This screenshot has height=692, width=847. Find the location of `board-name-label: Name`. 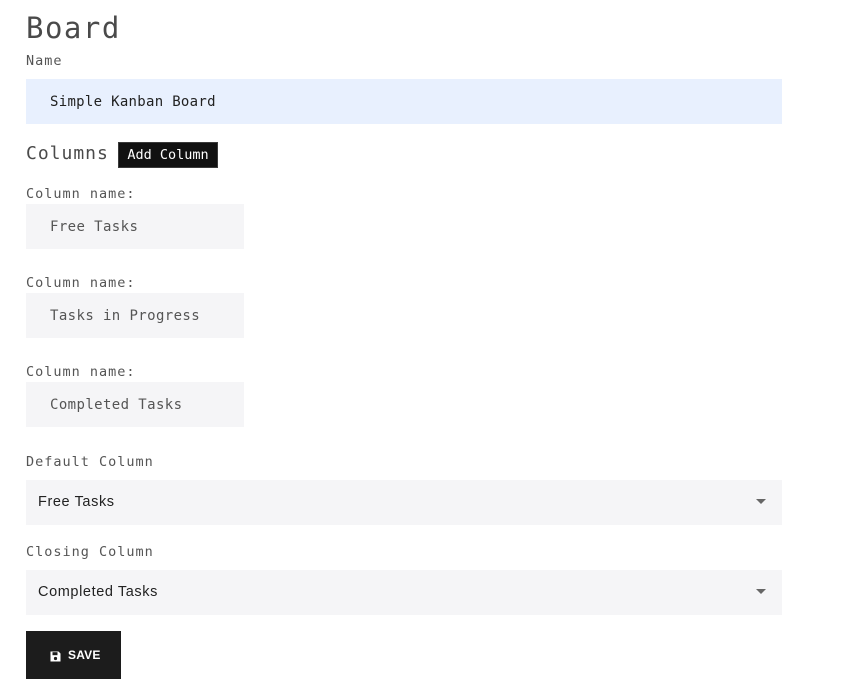

board-name-label: Name is located at coordinates (44, 61).